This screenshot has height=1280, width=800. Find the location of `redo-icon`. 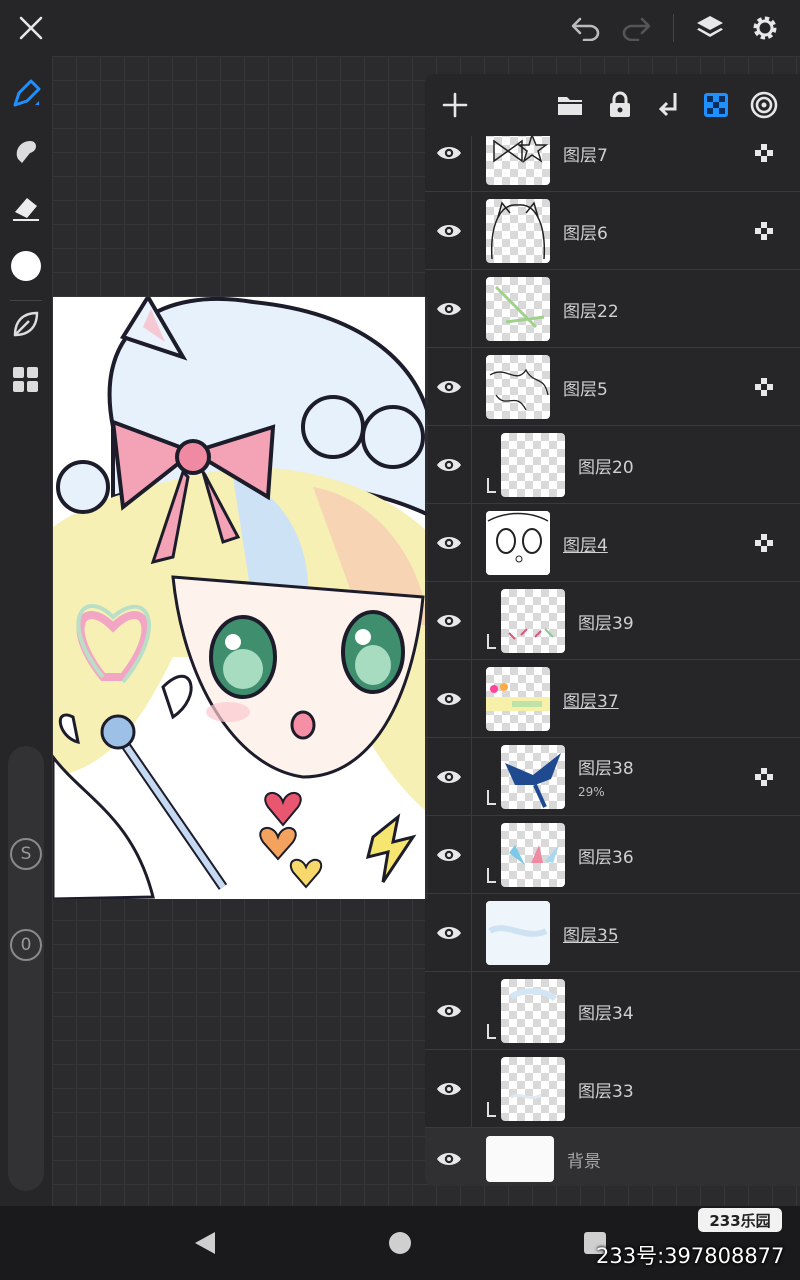

redo-icon is located at coordinates (636, 28).